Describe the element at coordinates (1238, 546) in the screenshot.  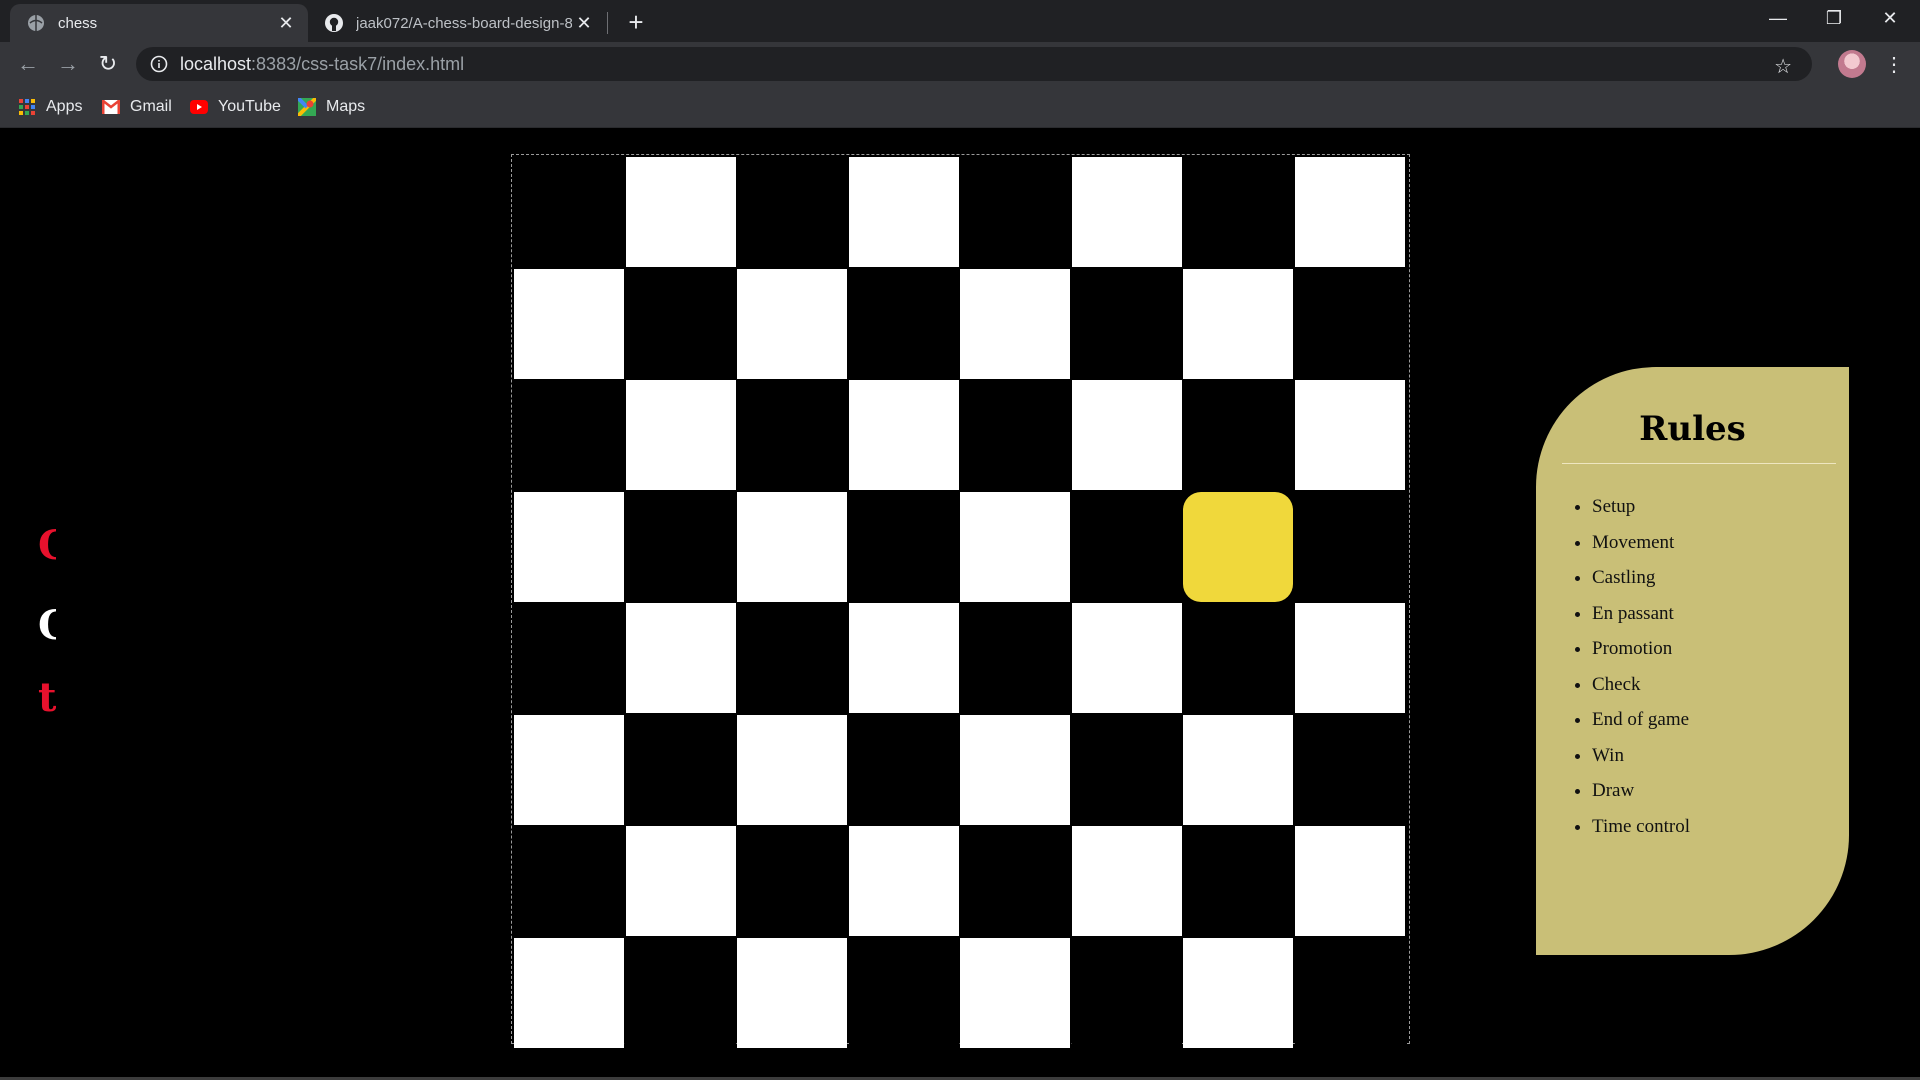
I see `highlighted-square` at that location.